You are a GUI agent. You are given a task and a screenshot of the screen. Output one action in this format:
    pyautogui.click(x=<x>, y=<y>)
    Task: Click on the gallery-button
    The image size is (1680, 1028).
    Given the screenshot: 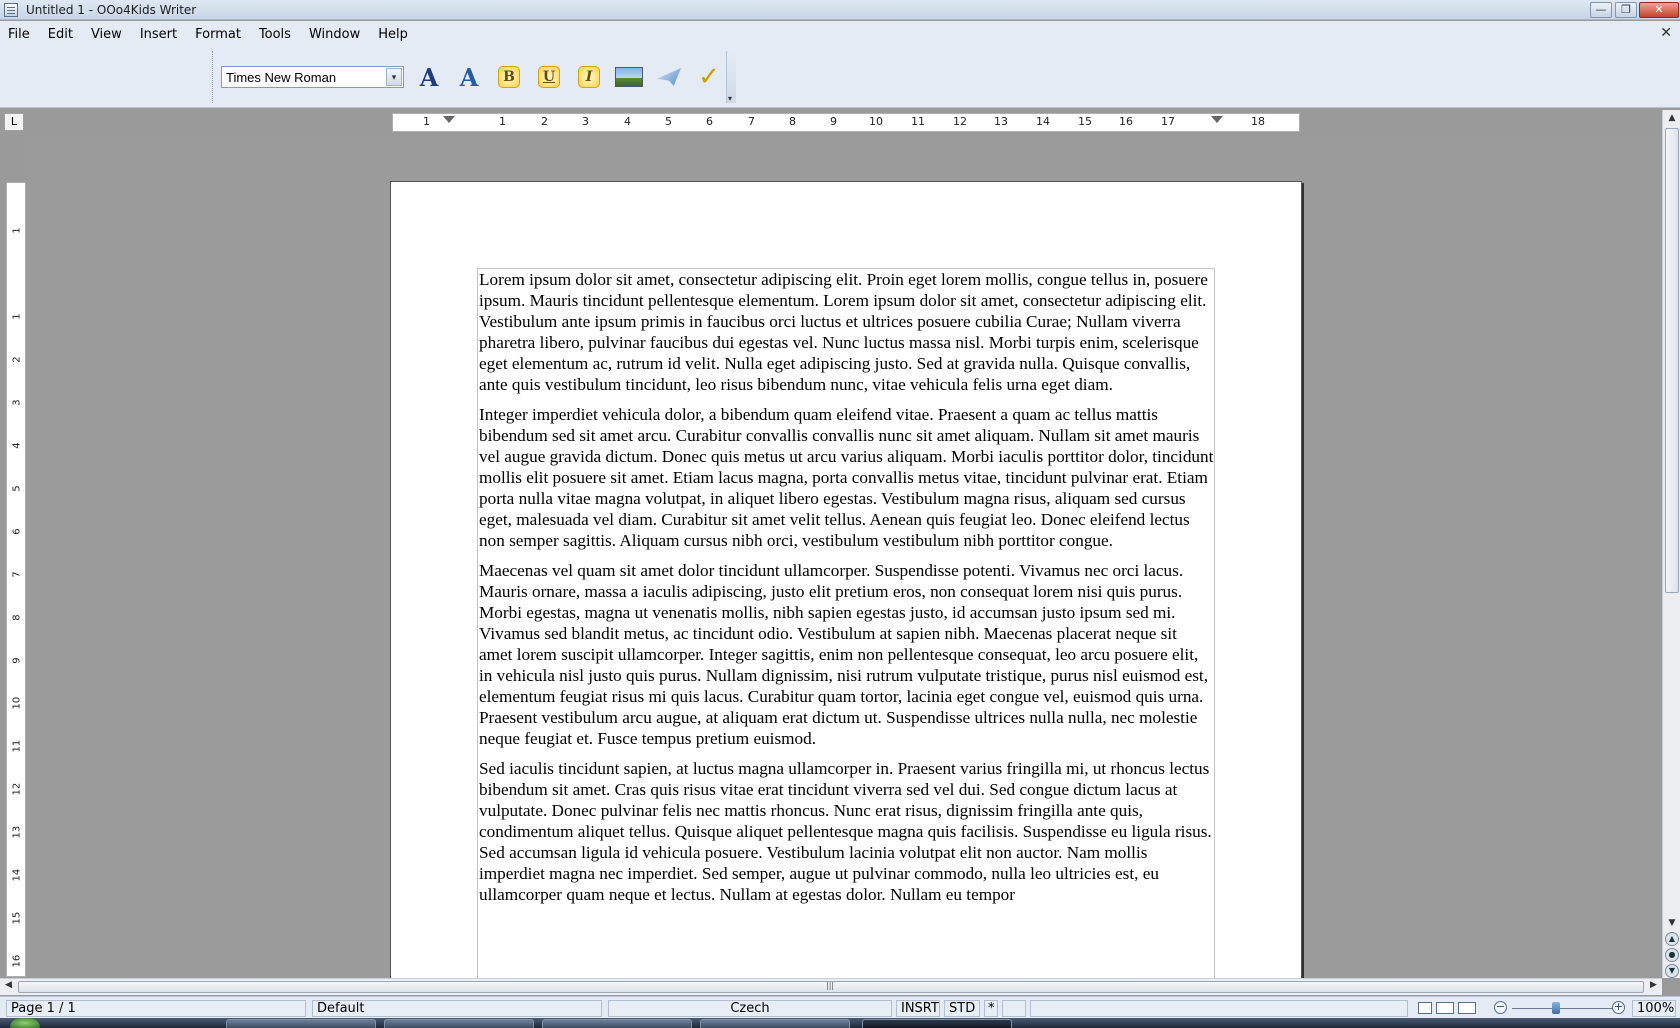 What is the action you would take?
    pyautogui.click(x=669, y=77)
    